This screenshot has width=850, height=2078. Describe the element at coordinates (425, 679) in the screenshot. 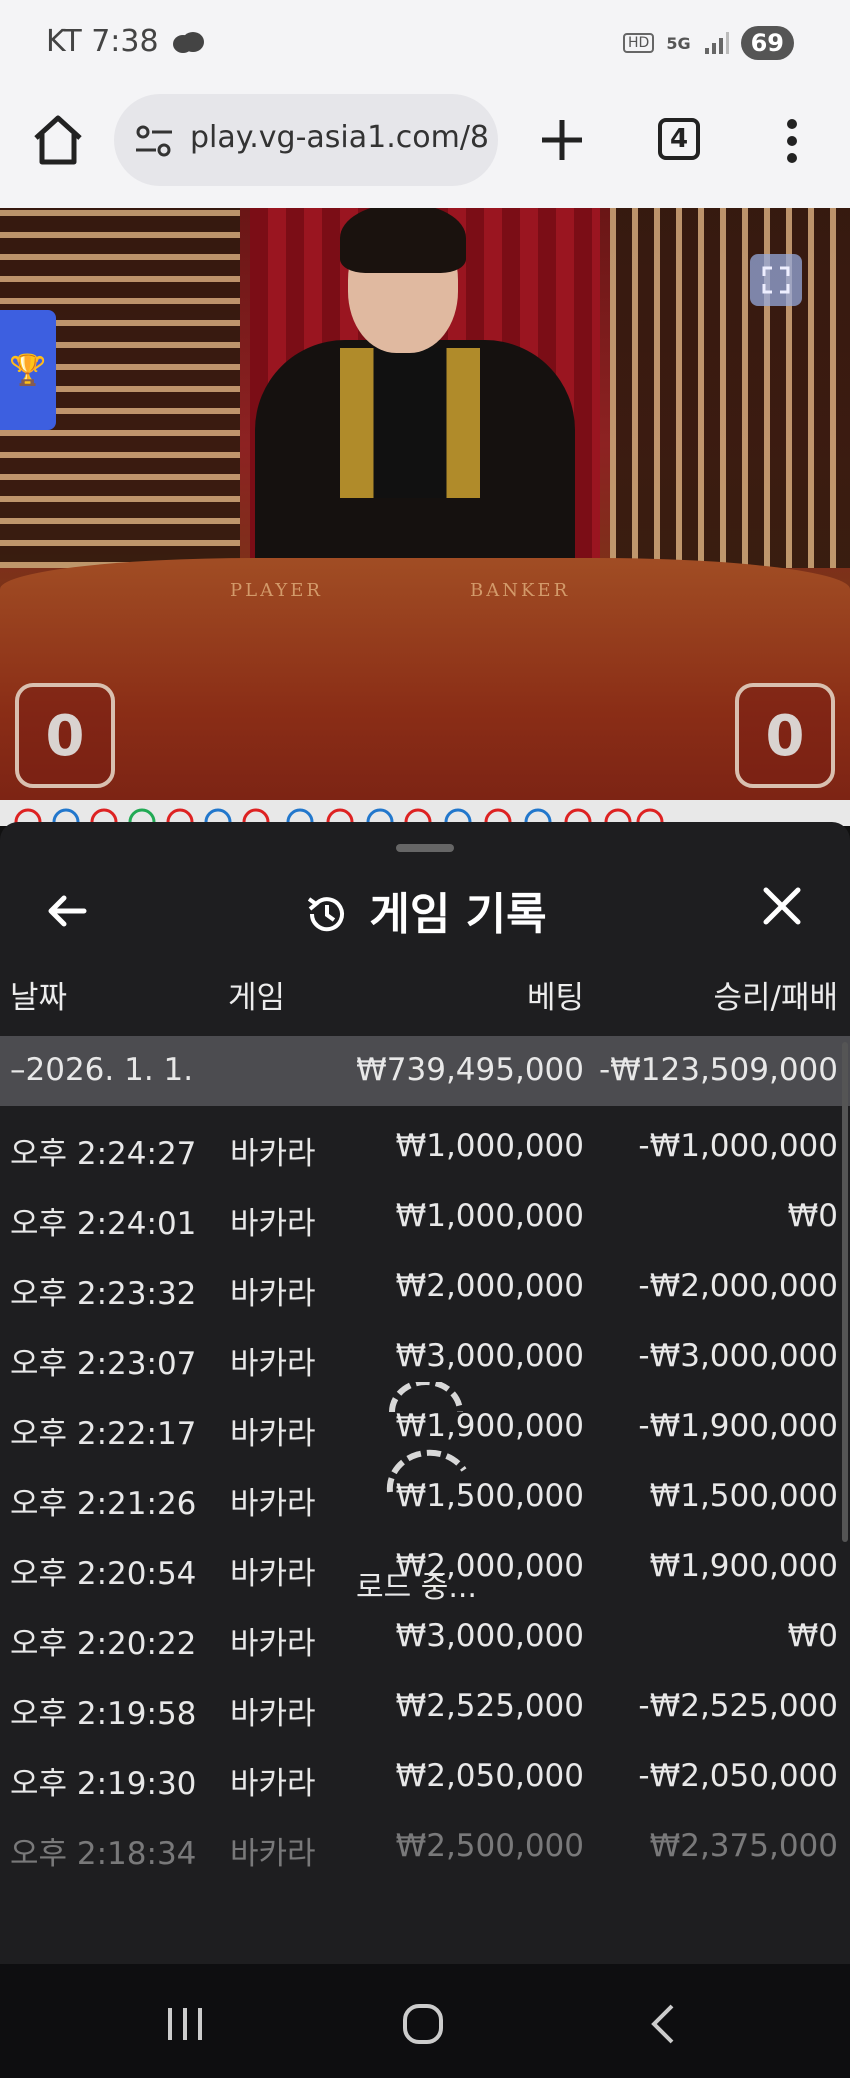

I see `baccarat-table` at that location.